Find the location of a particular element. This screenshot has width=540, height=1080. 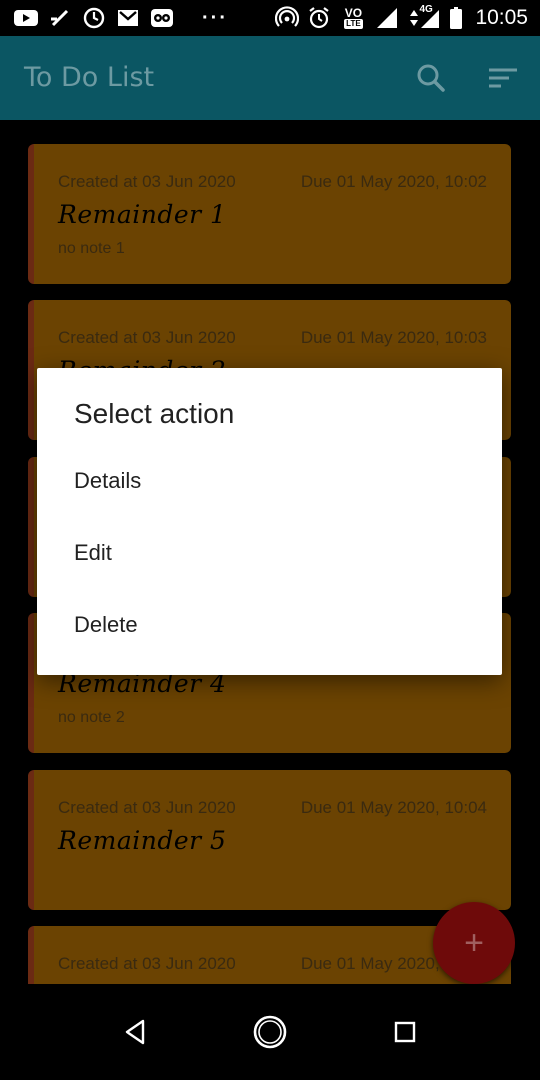

details-label: Details is located at coordinates (108, 480).